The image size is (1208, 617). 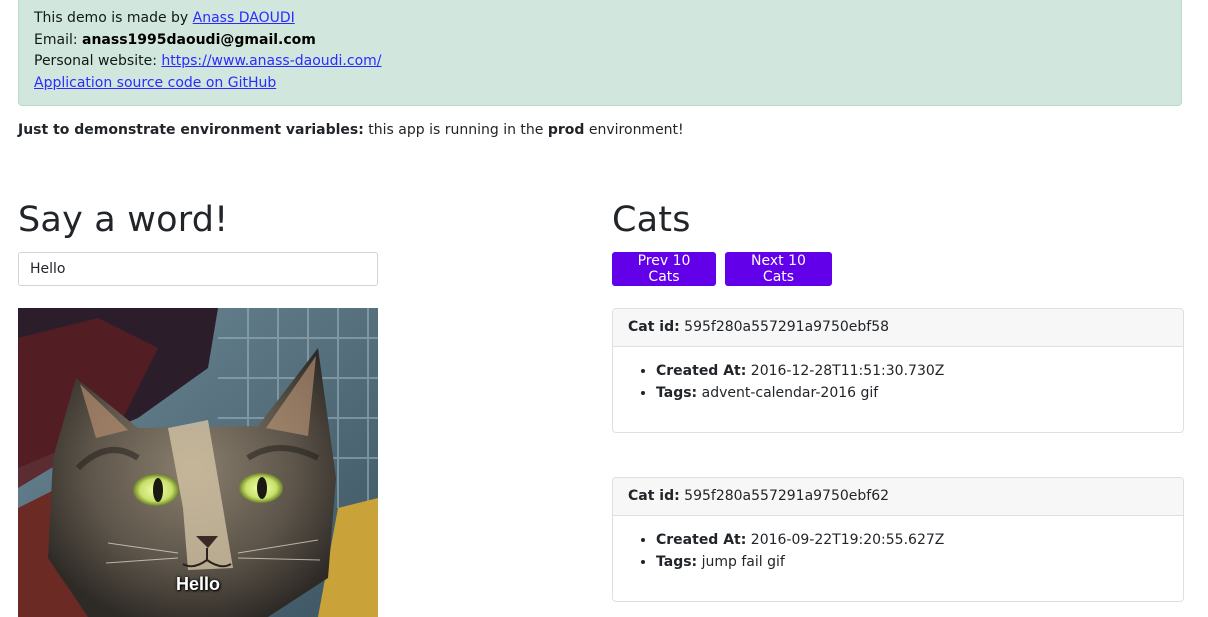 I want to click on cat-picture, so click(x=198, y=462).